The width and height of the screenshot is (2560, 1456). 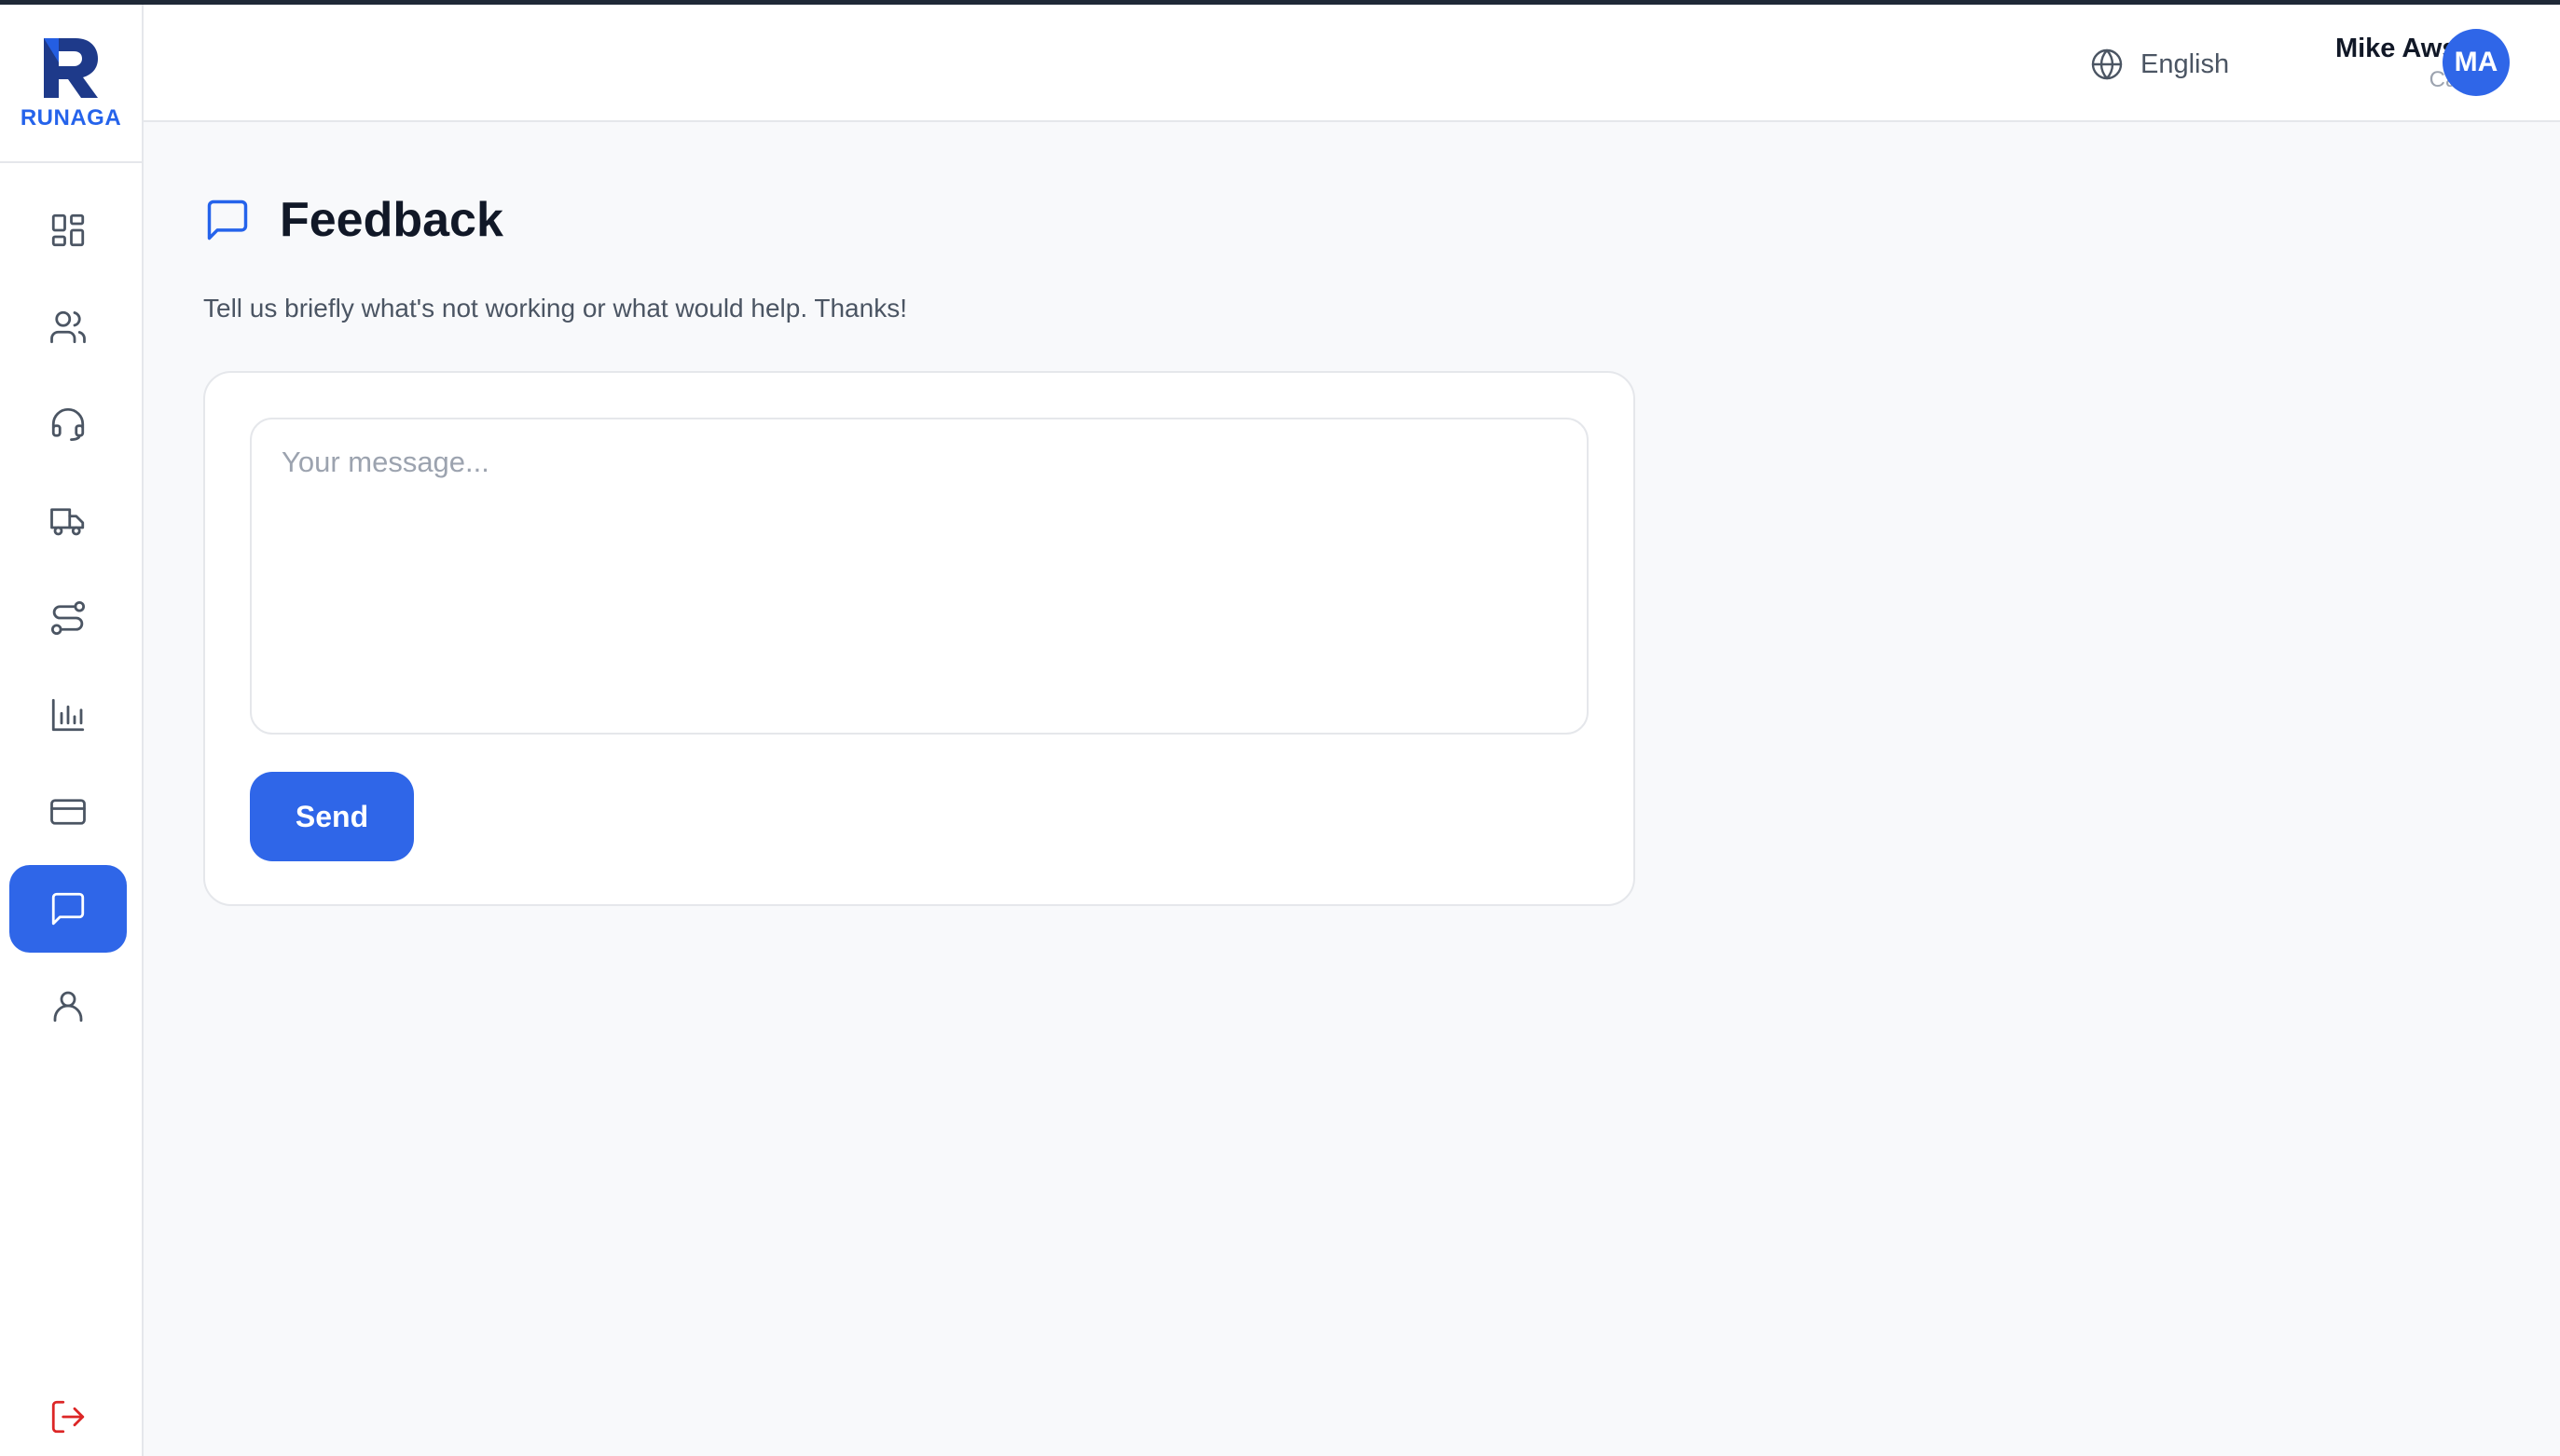 What do you see at coordinates (2476, 62) in the screenshot?
I see `avatar: MA` at bounding box center [2476, 62].